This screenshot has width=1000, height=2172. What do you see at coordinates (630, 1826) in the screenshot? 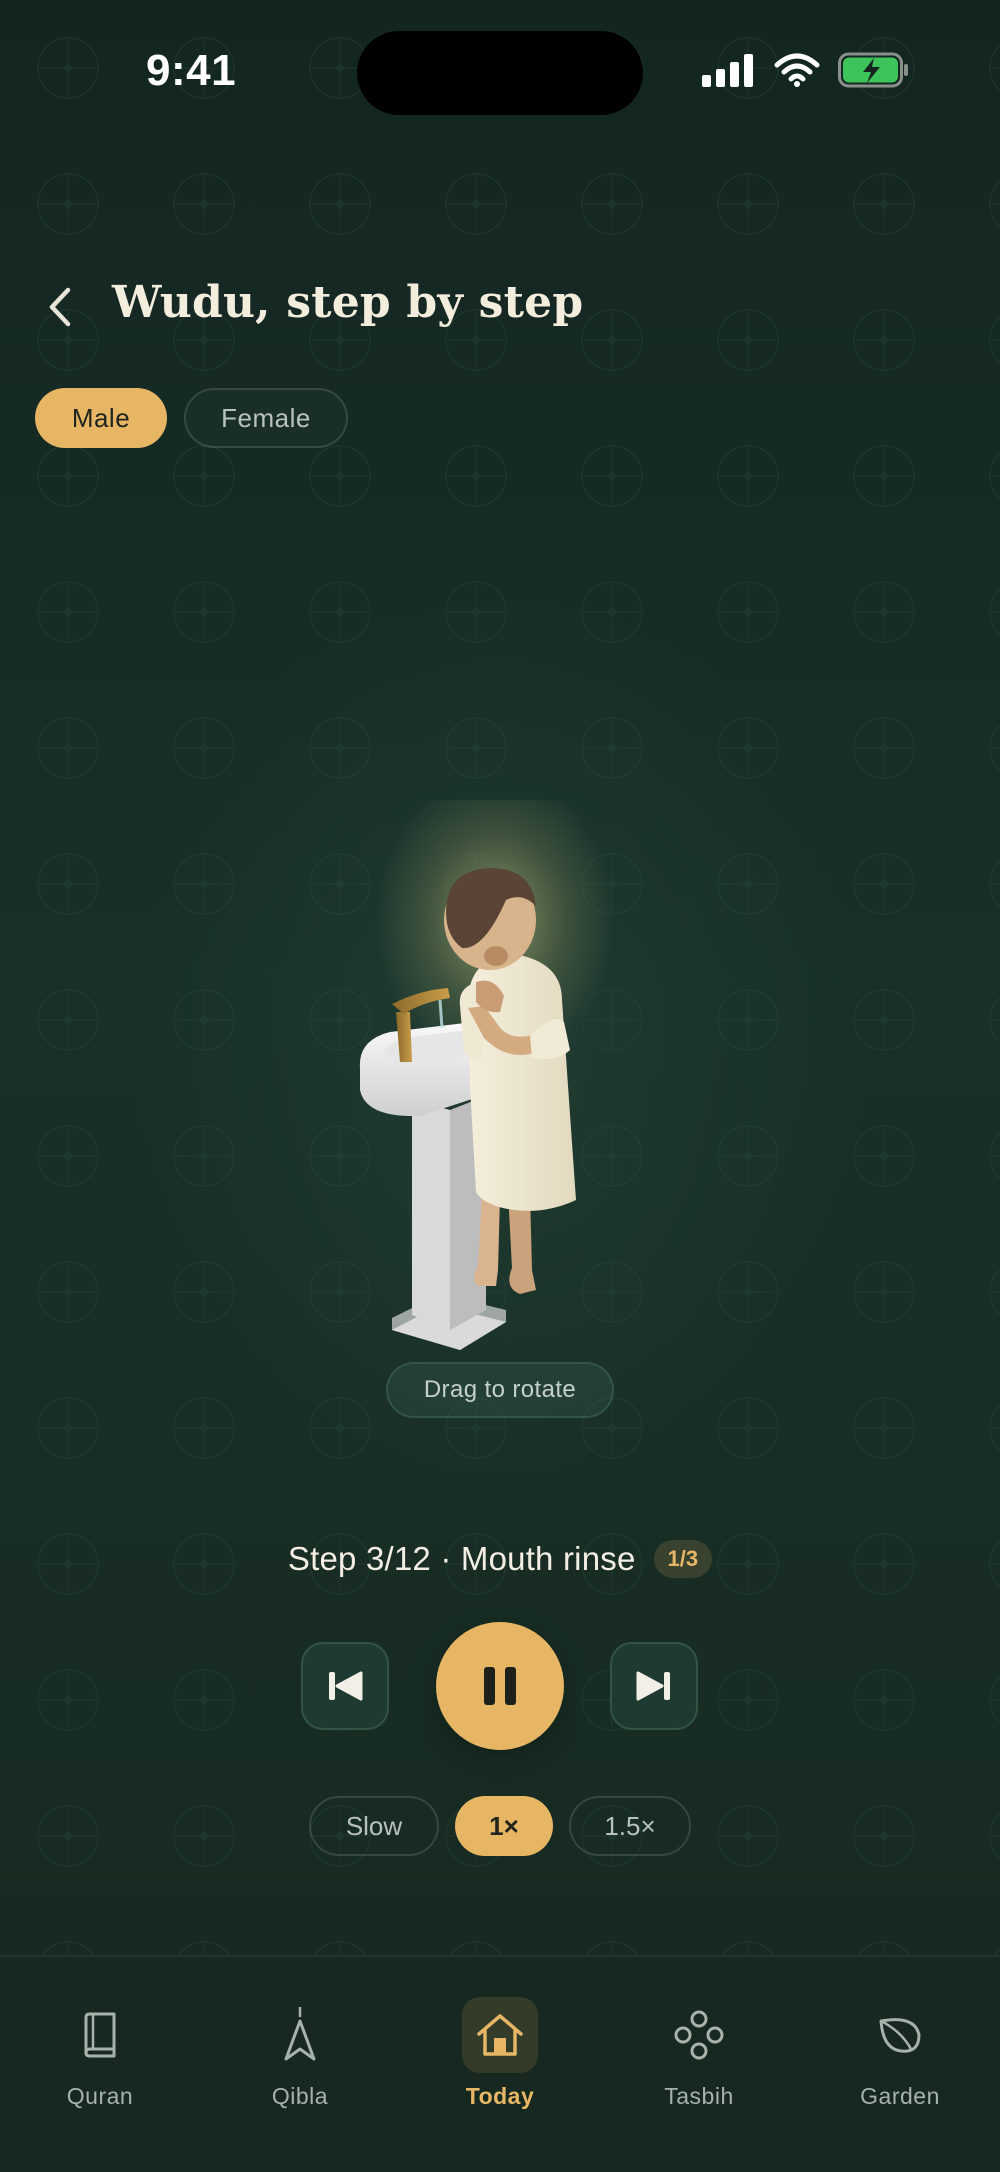
I see `speed-option-1-5x: 1.5×` at bounding box center [630, 1826].